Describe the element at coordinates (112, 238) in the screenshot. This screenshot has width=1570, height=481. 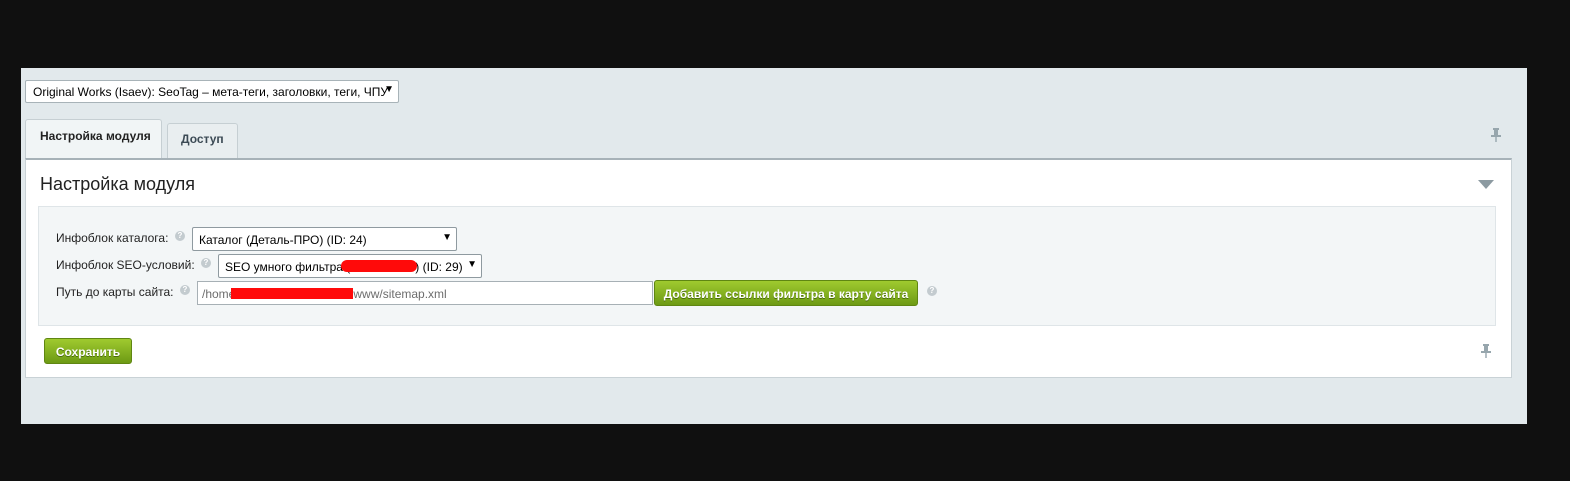
I see `catalog-iblock-label: Инфоблок каталога:` at that location.